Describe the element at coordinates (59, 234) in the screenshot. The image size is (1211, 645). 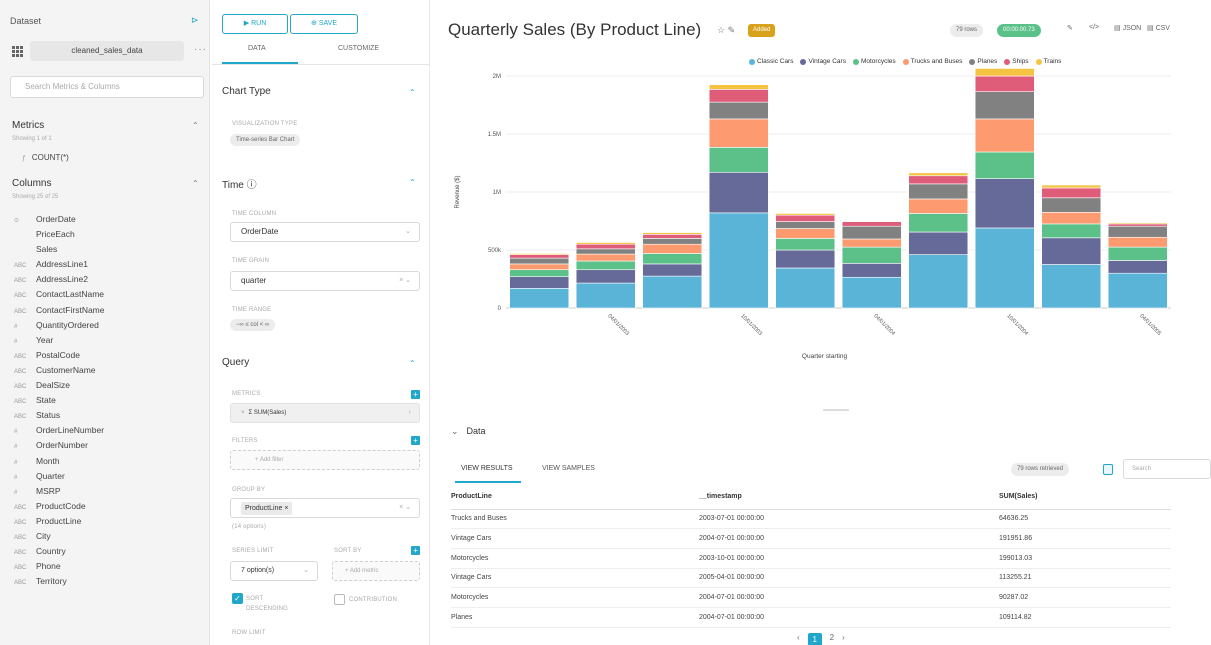
I see `column-item: PriceEach` at that location.